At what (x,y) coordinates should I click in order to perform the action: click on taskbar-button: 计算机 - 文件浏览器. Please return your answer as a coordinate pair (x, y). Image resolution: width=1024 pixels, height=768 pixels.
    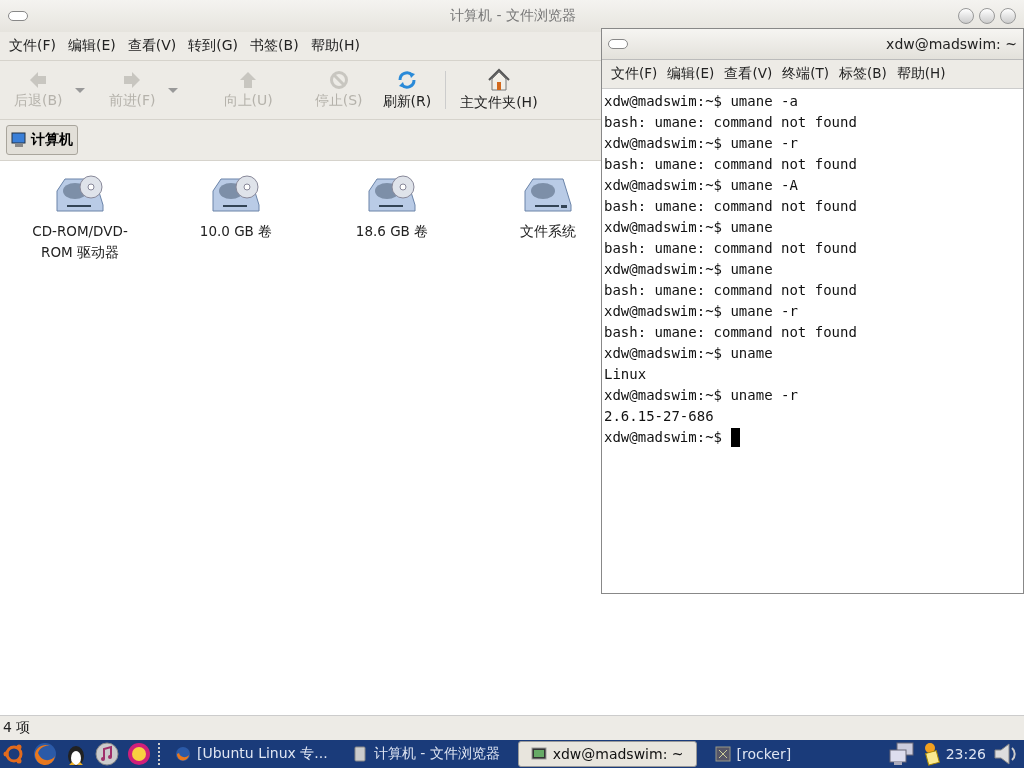
    Looking at the image, I should click on (425, 754).